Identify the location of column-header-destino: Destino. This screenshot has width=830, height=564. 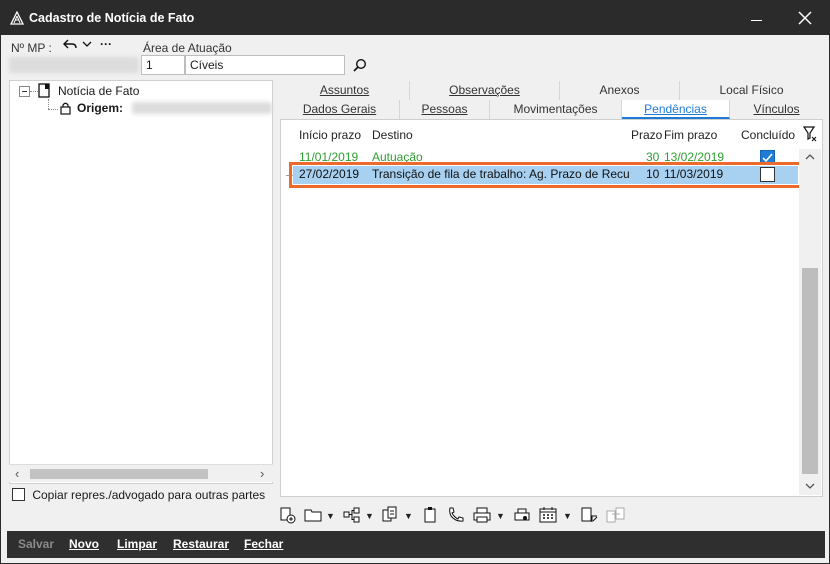
(392, 135).